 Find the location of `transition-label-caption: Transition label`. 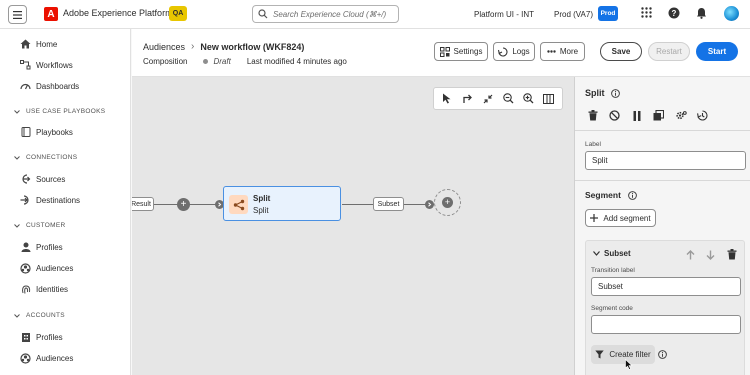

transition-label-caption: Transition label is located at coordinates (613, 270).